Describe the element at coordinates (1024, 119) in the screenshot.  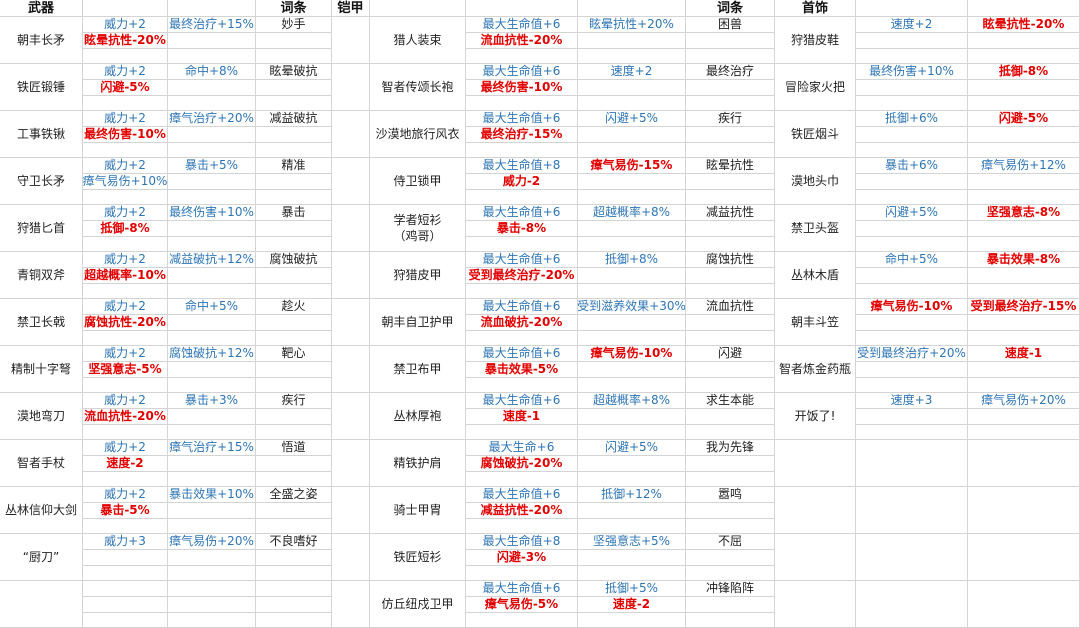
I see `accessory-stat: 闪避-5%` at that location.